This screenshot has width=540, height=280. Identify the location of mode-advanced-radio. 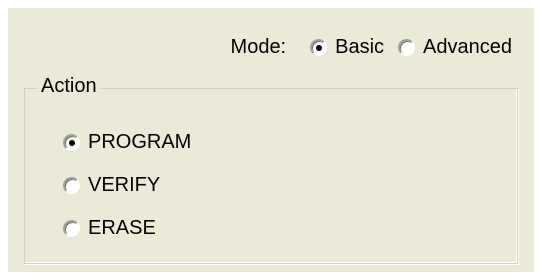
(407, 47).